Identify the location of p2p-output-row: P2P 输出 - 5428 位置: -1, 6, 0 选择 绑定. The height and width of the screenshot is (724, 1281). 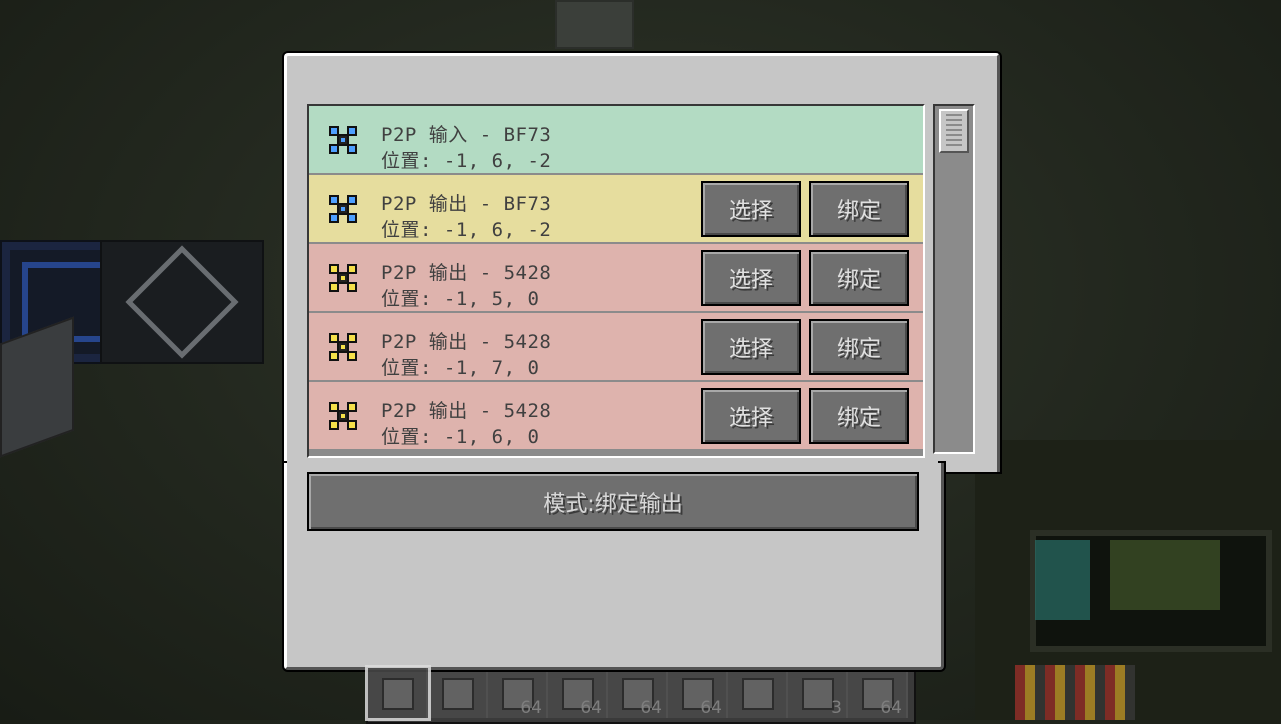
(616, 415).